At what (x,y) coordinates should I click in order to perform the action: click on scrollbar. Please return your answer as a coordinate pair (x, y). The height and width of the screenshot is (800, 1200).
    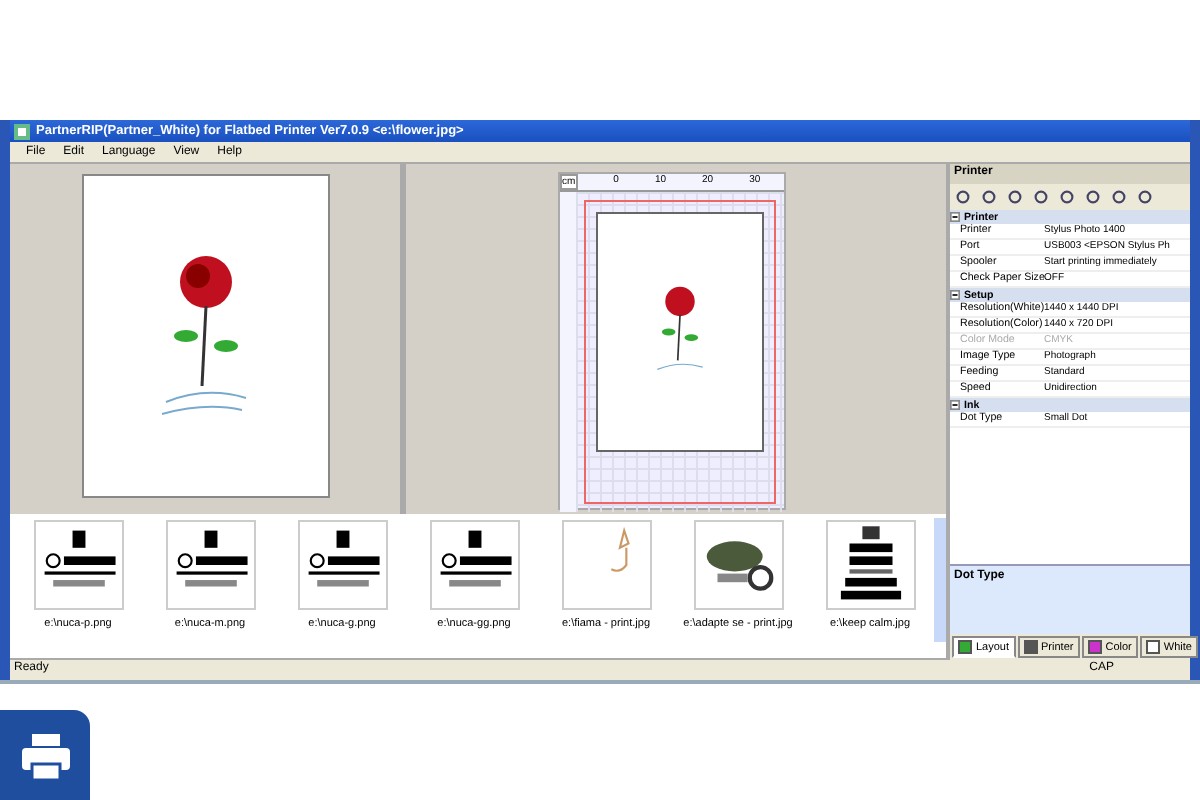
    Looking at the image, I should click on (940, 580).